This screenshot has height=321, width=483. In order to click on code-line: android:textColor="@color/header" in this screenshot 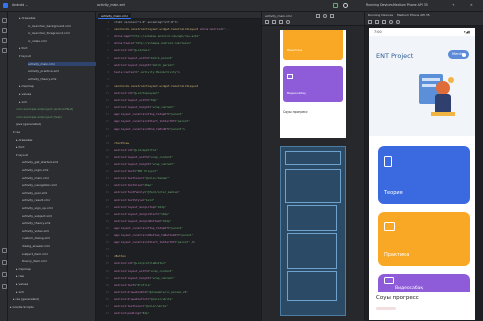, I will do `click(142, 178)`.